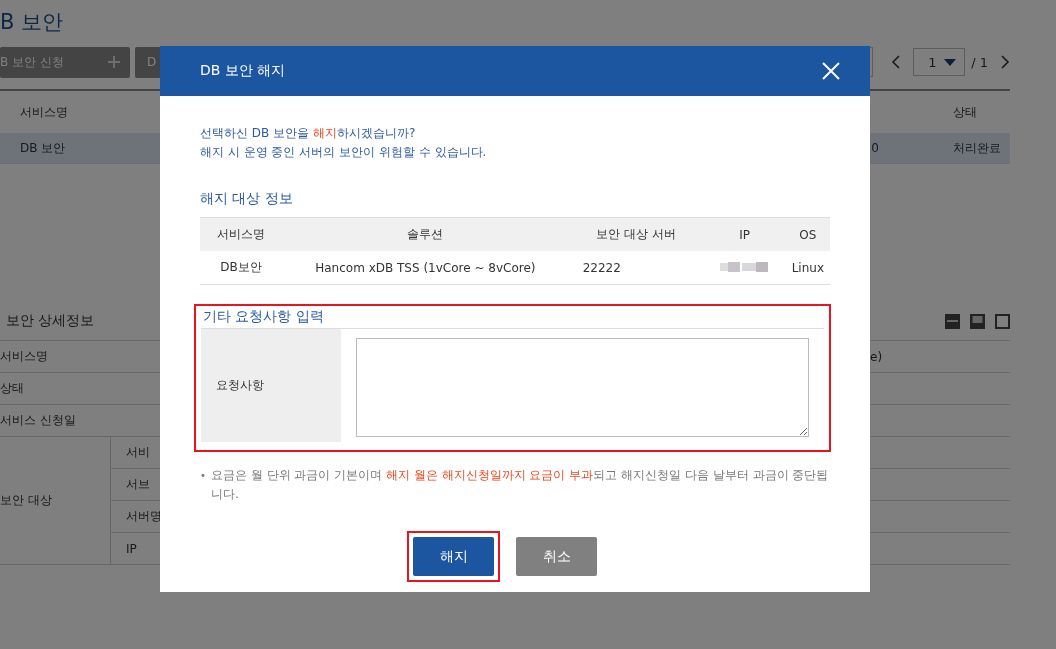 Image resolution: width=1056 pixels, height=649 pixels. What do you see at coordinates (520, 485) in the screenshot?
I see `notice-text: 요금은 월 단위 과금이 기본이며 해지 월은 해지신청일까지 요금이 부과되고 해지신청일 다음 날부터 과금이 중단됩니다.` at bounding box center [520, 485].